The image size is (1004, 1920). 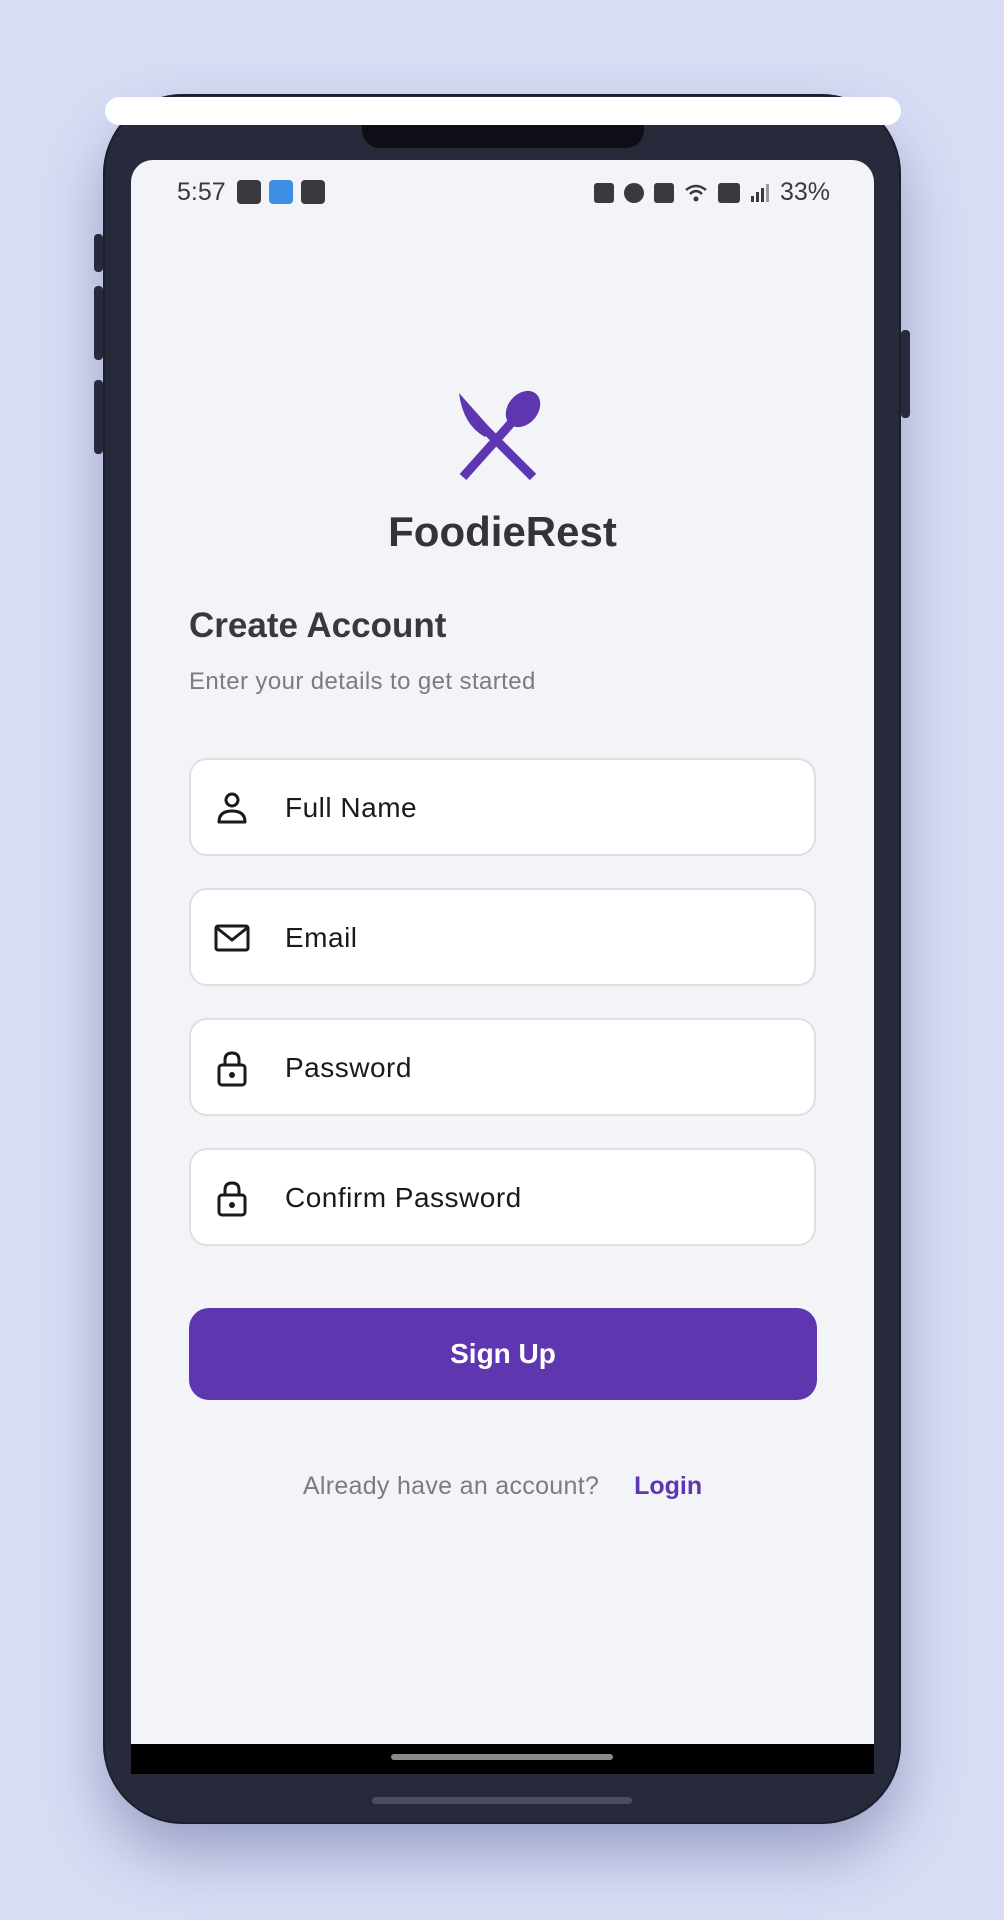 I want to click on phone-home-indicator, so click(x=502, y=1800).